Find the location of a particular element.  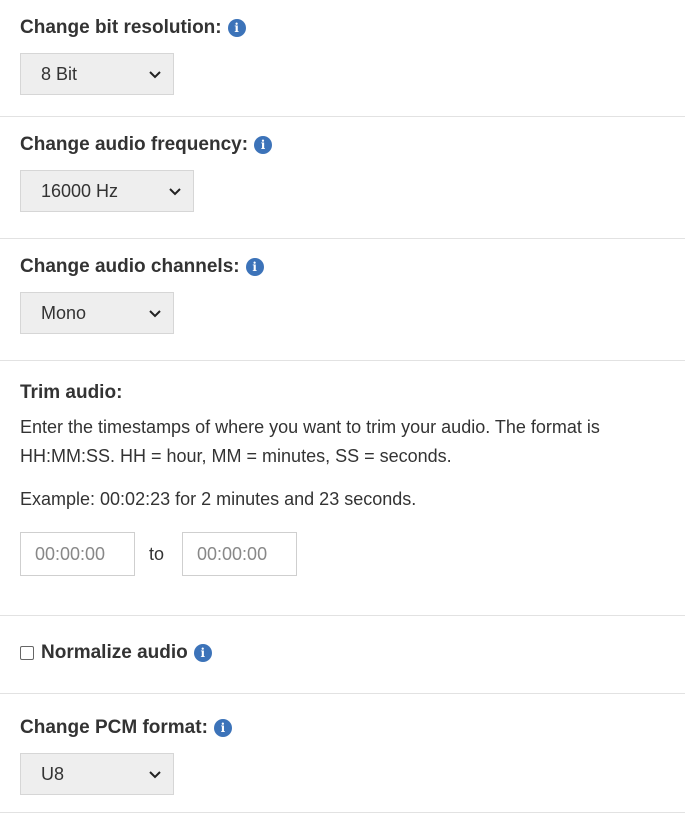

normalize-section: Normalize audio i is located at coordinates (342, 655).